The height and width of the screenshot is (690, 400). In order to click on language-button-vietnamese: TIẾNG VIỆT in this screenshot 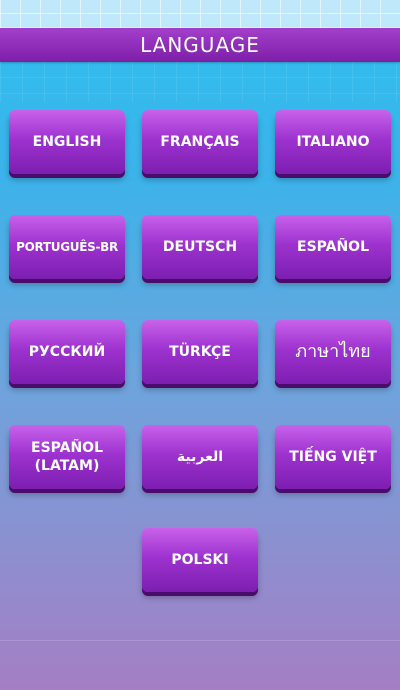, I will do `click(333, 457)`.